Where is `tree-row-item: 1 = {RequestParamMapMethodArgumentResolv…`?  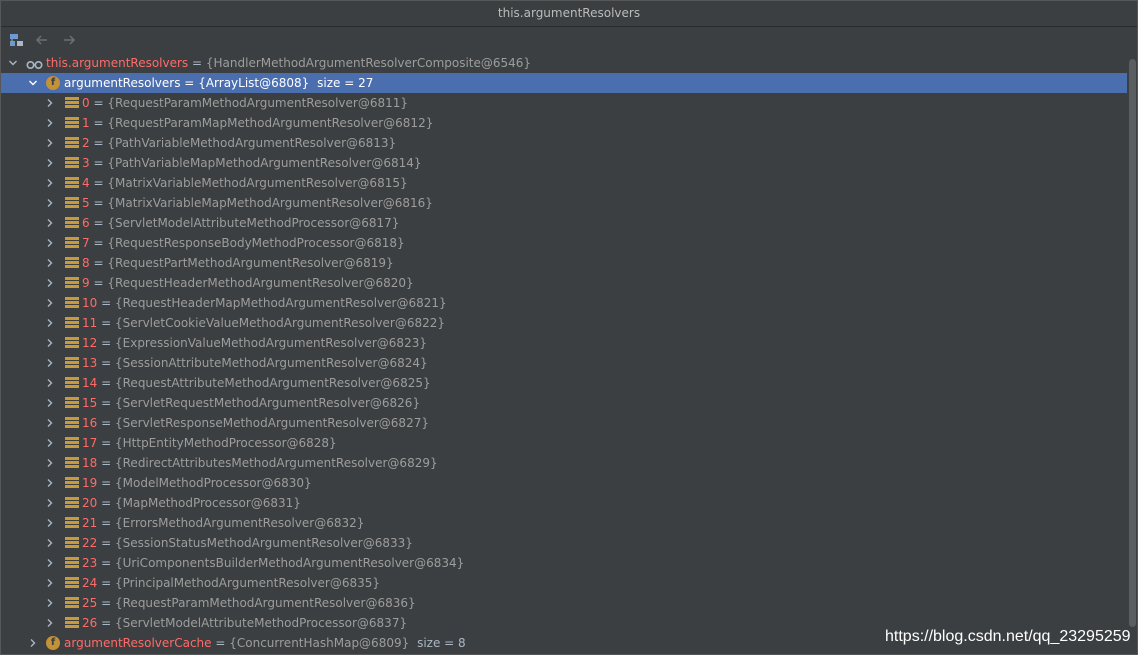 tree-row-item: 1 = {RequestParamMapMethodArgumentResolv… is located at coordinates (564, 123).